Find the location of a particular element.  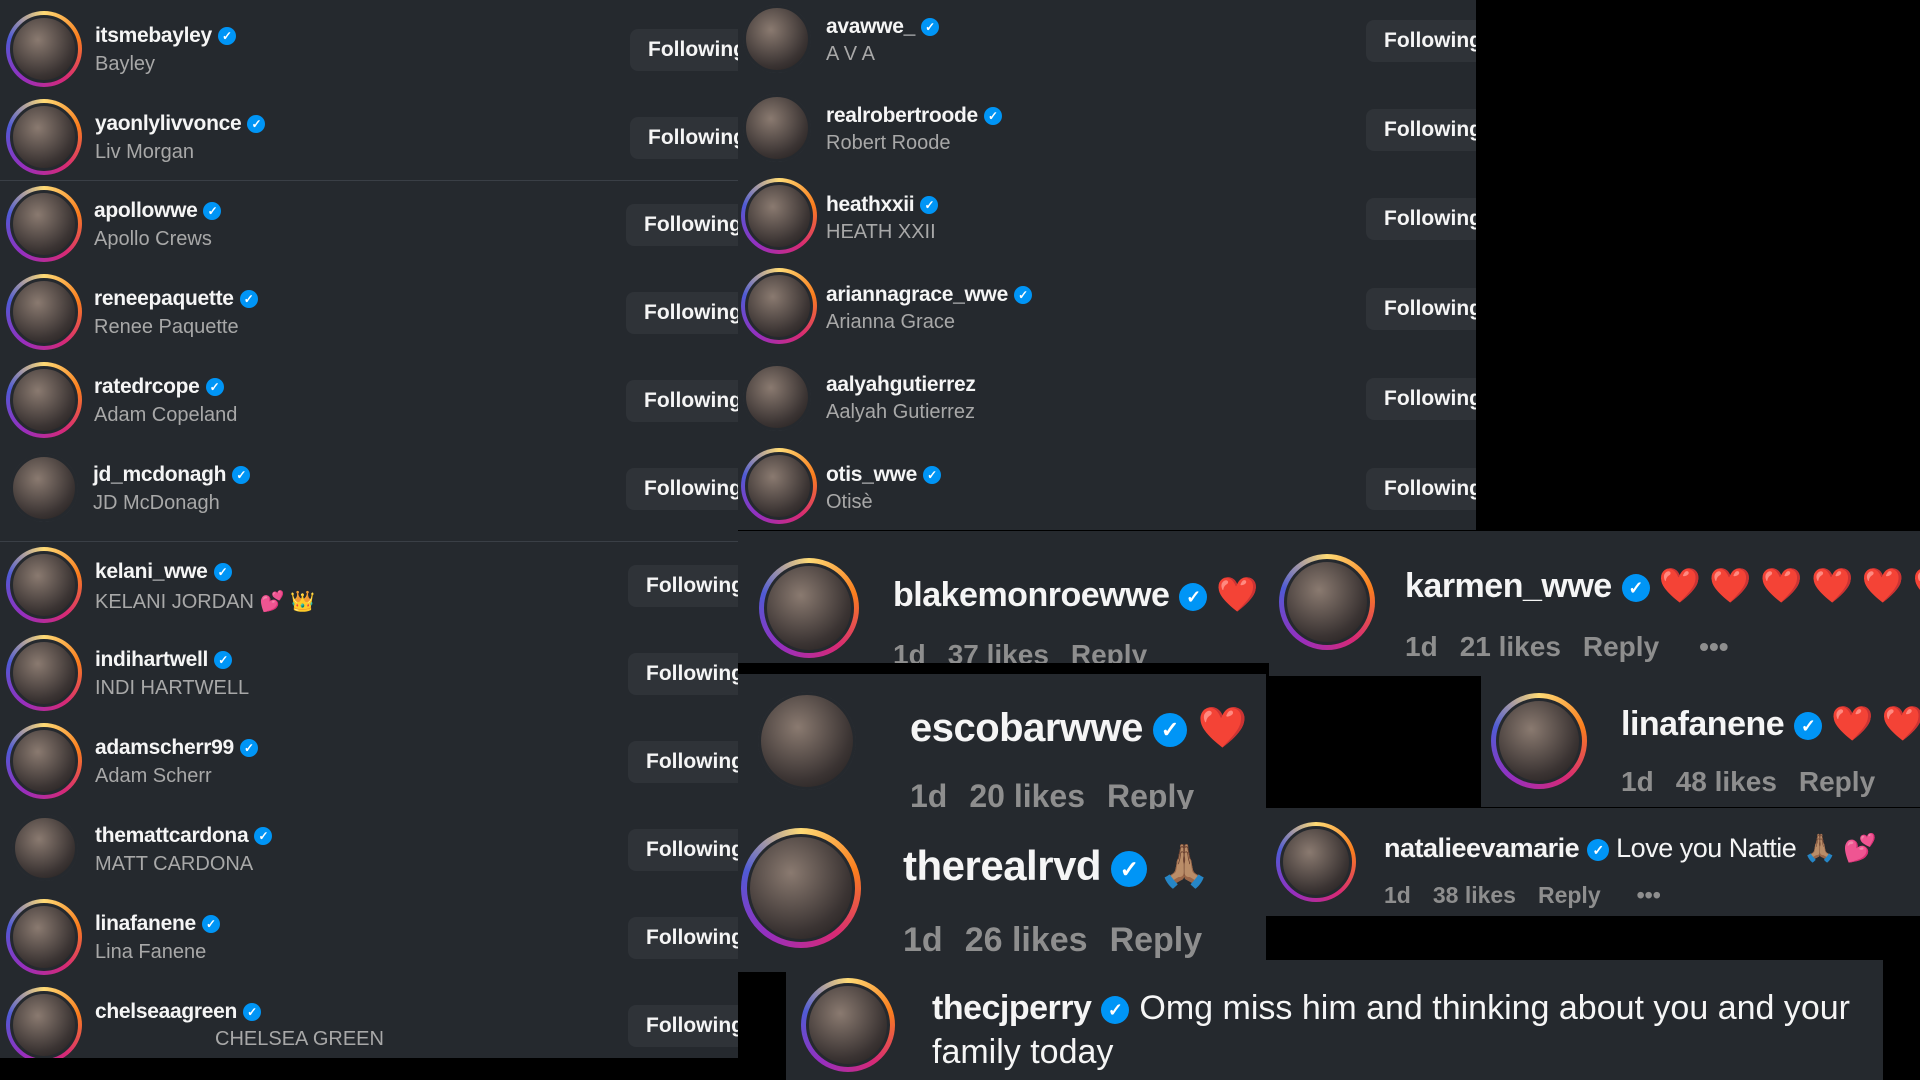

username: reneepaquette is located at coordinates (164, 298).